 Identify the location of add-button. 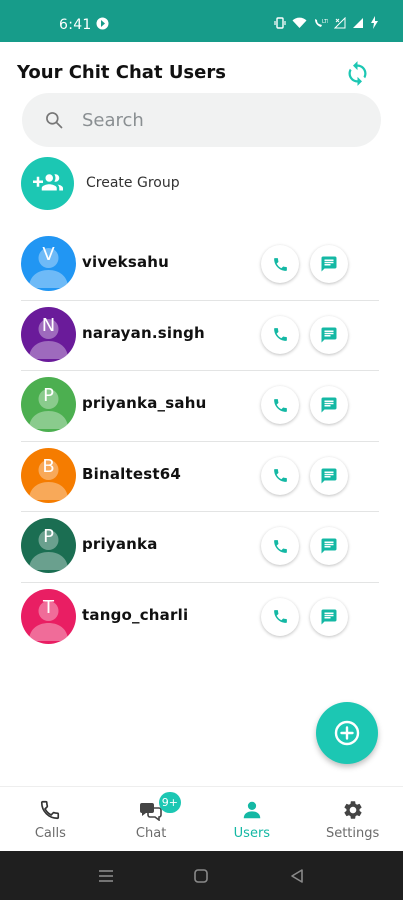
(347, 733).